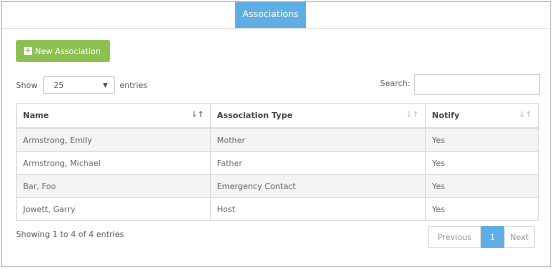 The image size is (554, 270). I want to click on column-header-label: Notify, so click(446, 115).